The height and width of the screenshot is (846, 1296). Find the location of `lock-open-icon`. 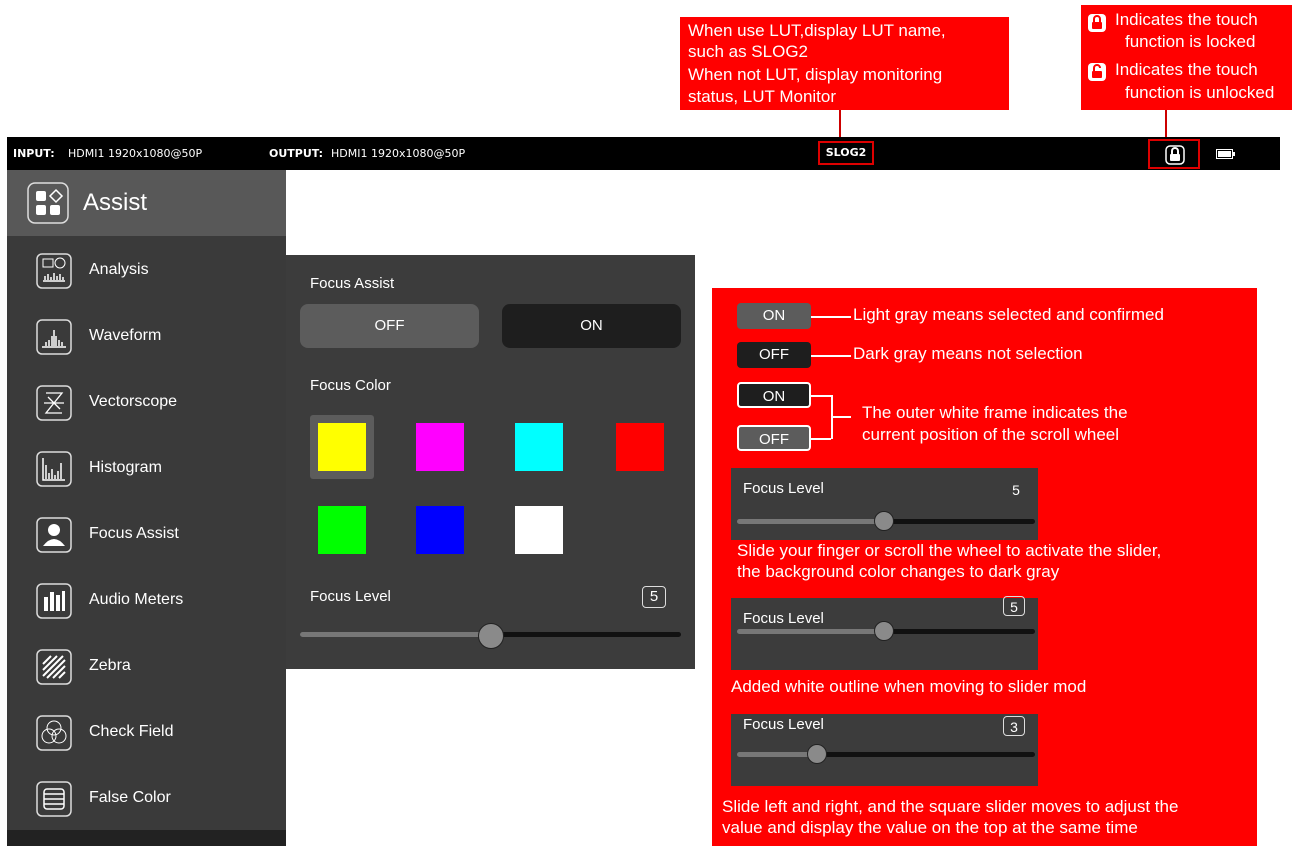

lock-open-icon is located at coordinates (1097, 72).